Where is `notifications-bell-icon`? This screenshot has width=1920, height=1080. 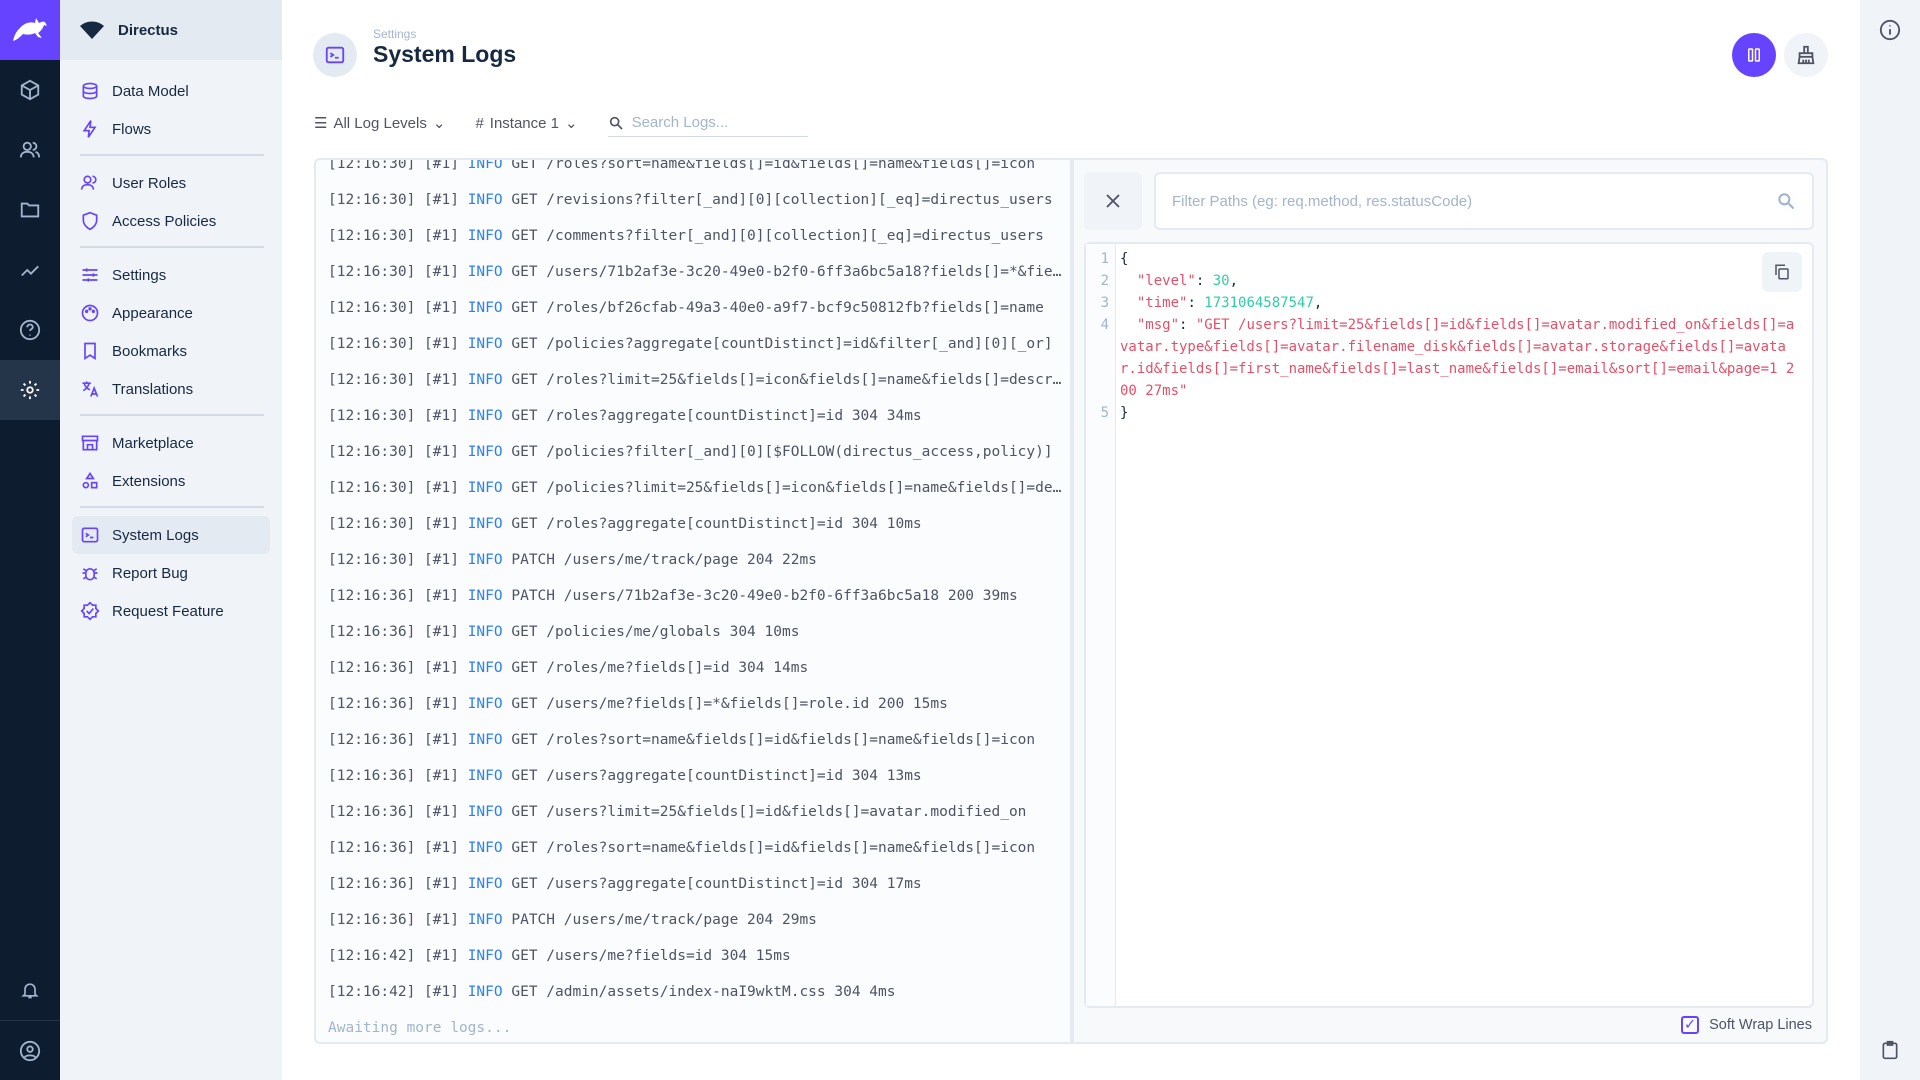
notifications-bell-icon is located at coordinates (30, 990).